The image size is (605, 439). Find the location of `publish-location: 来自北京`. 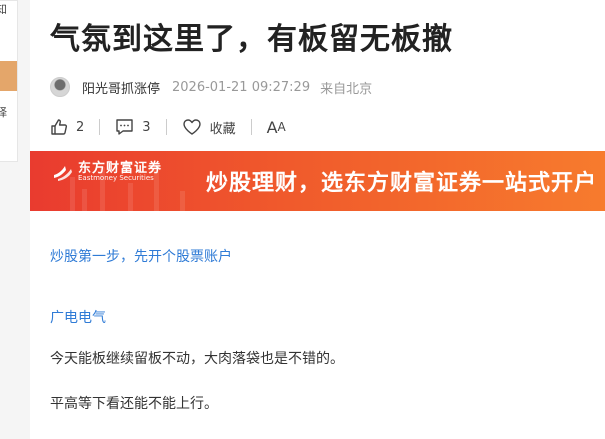

publish-location: 来自北京 is located at coordinates (346, 89).